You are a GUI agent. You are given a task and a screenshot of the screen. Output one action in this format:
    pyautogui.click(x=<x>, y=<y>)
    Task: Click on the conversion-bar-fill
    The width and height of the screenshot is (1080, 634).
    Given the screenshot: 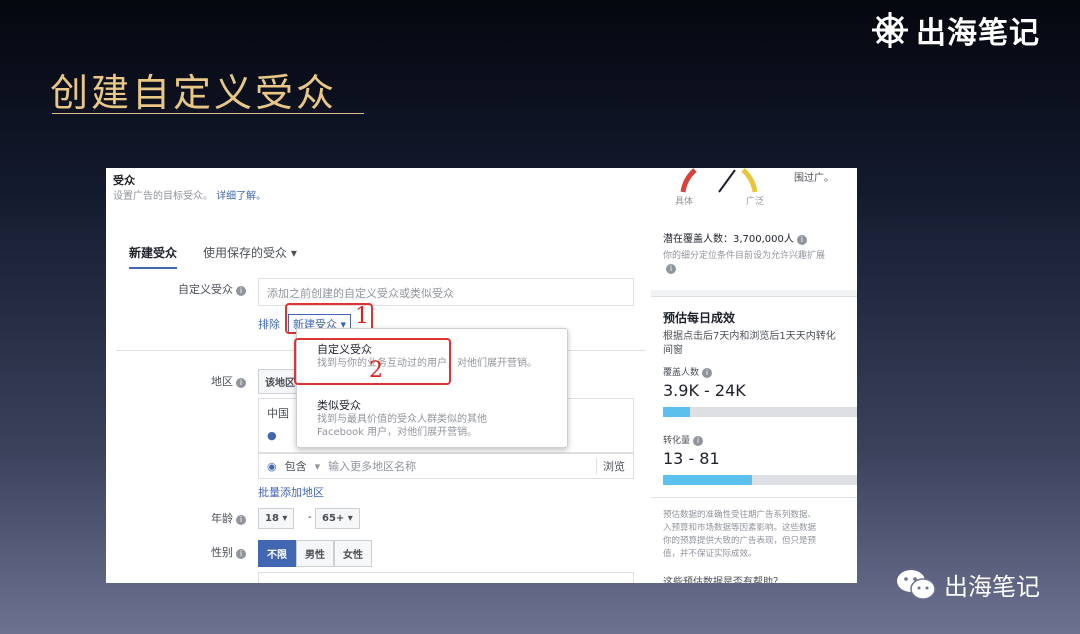 What is the action you would take?
    pyautogui.click(x=708, y=480)
    